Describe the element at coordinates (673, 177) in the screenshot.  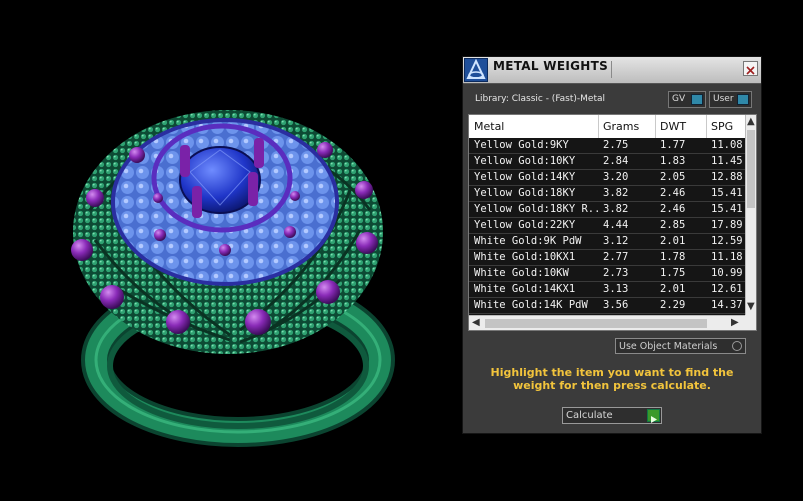
I see `cell-dwt: 2.05` at that location.